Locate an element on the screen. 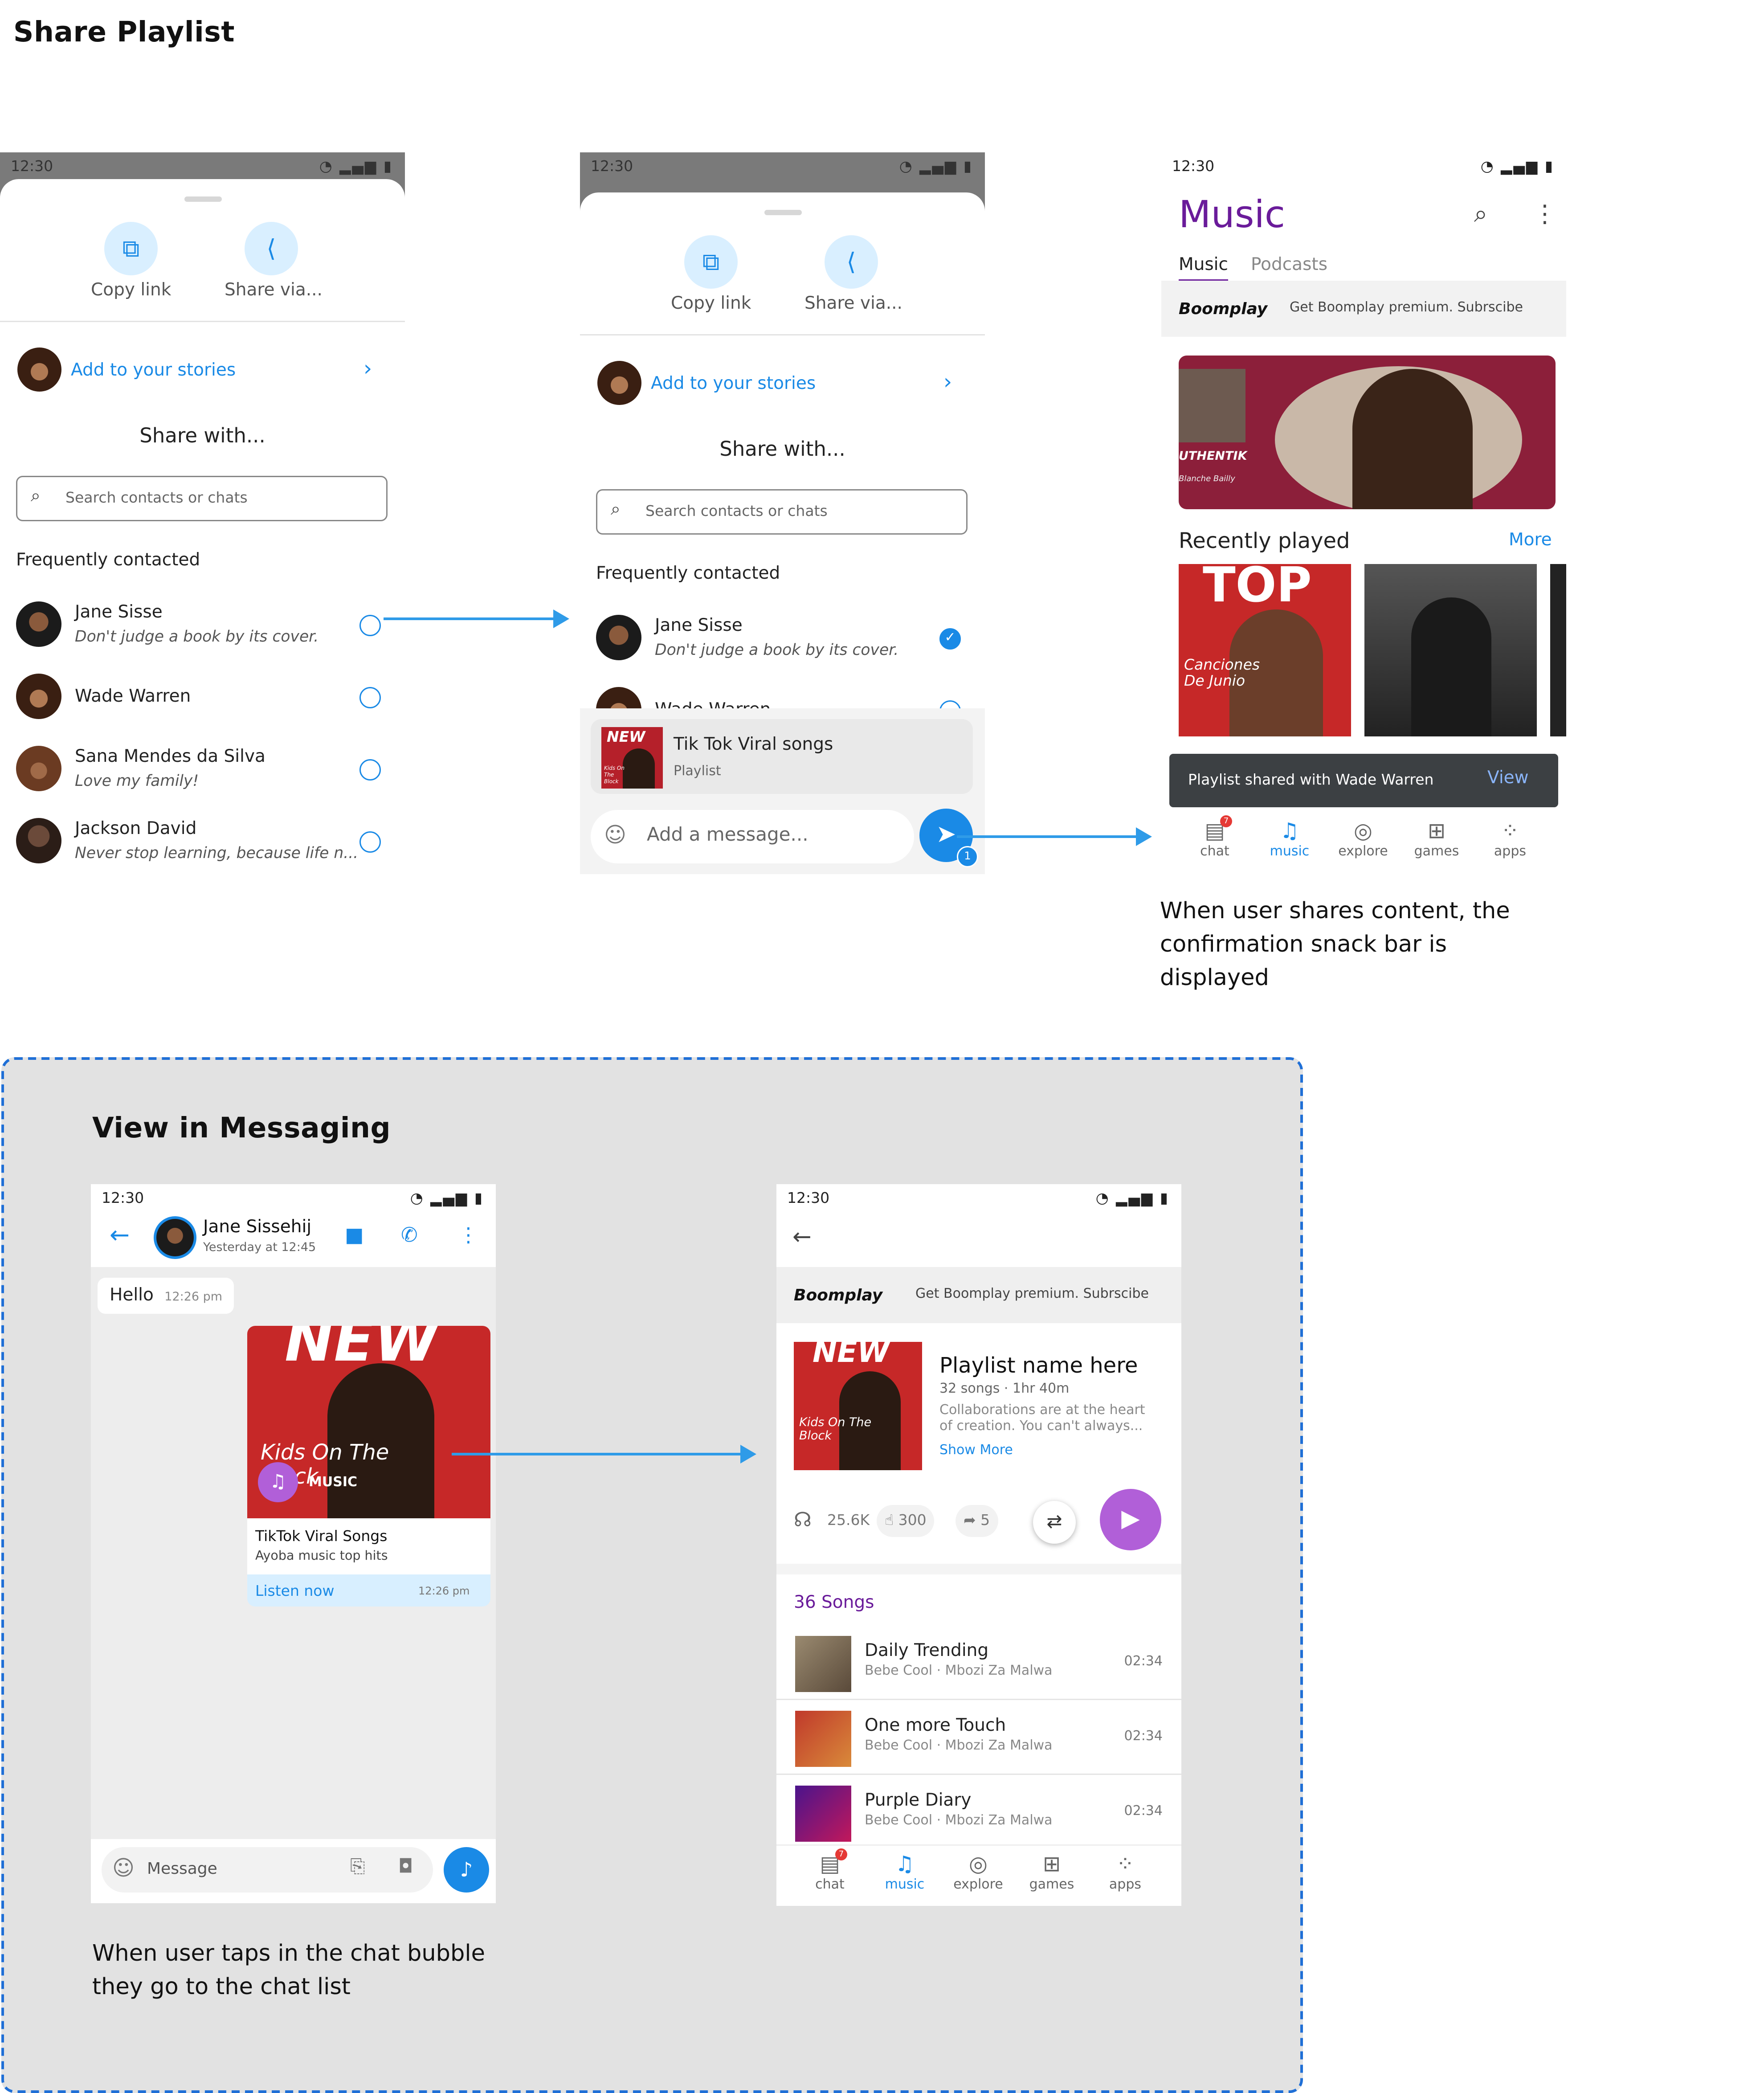 The width and height of the screenshot is (1764, 2093). bubble-art: NEW Kids On The Block ♫ MUSIC is located at coordinates (368, 1422).